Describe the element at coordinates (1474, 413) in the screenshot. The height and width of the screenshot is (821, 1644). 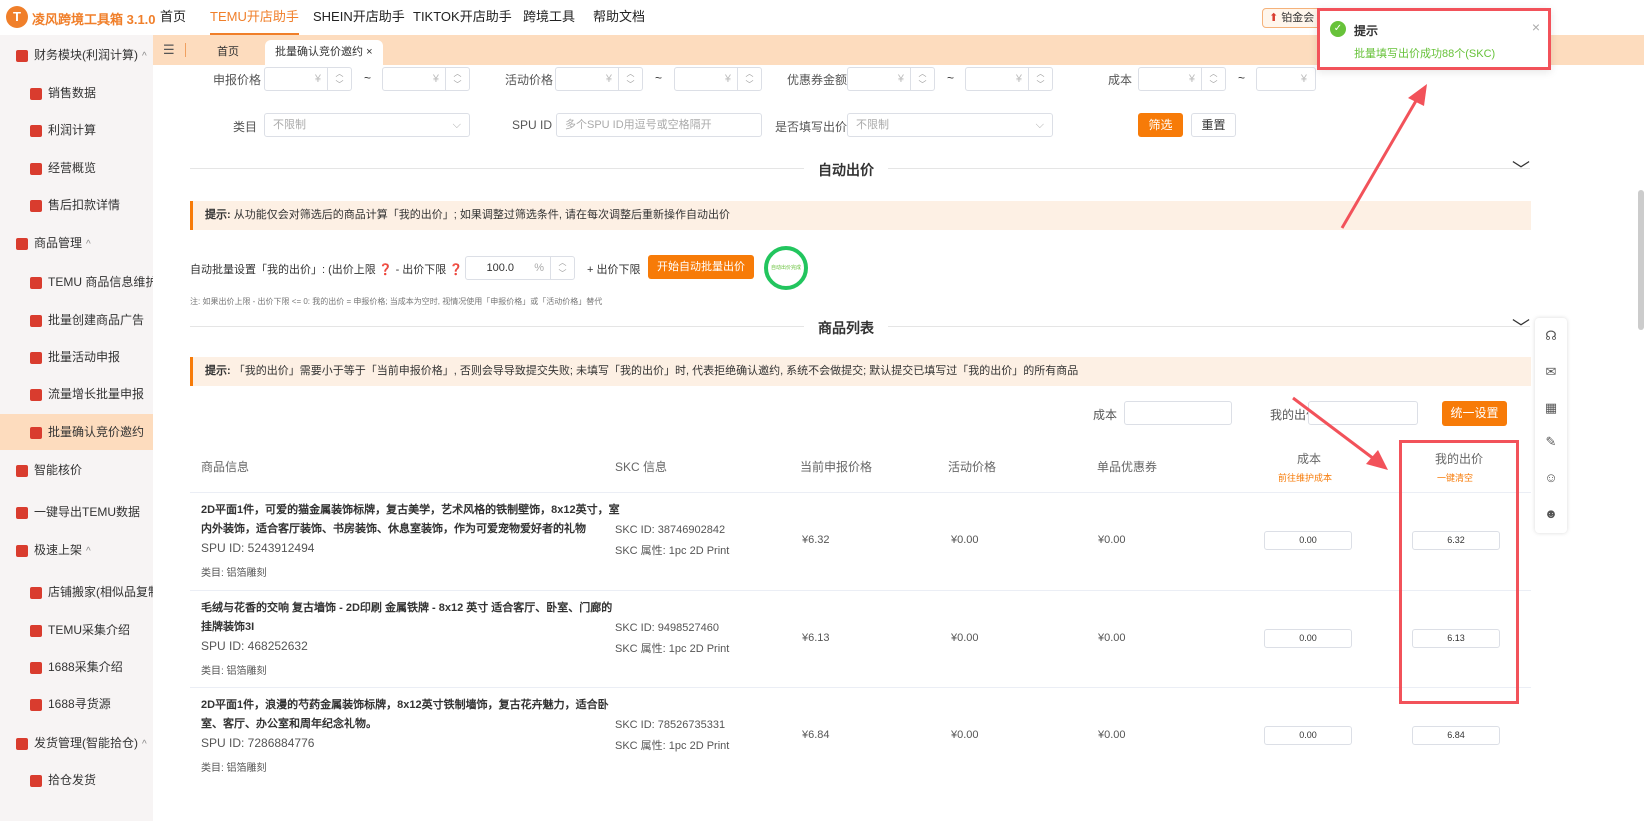
I see `set-all-button: 统一设置` at that location.